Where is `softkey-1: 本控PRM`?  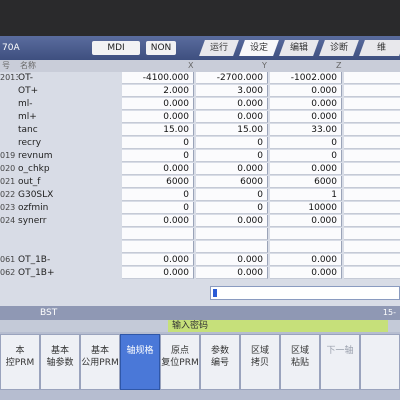 softkey-1: 本控PRM is located at coordinates (20, 362).